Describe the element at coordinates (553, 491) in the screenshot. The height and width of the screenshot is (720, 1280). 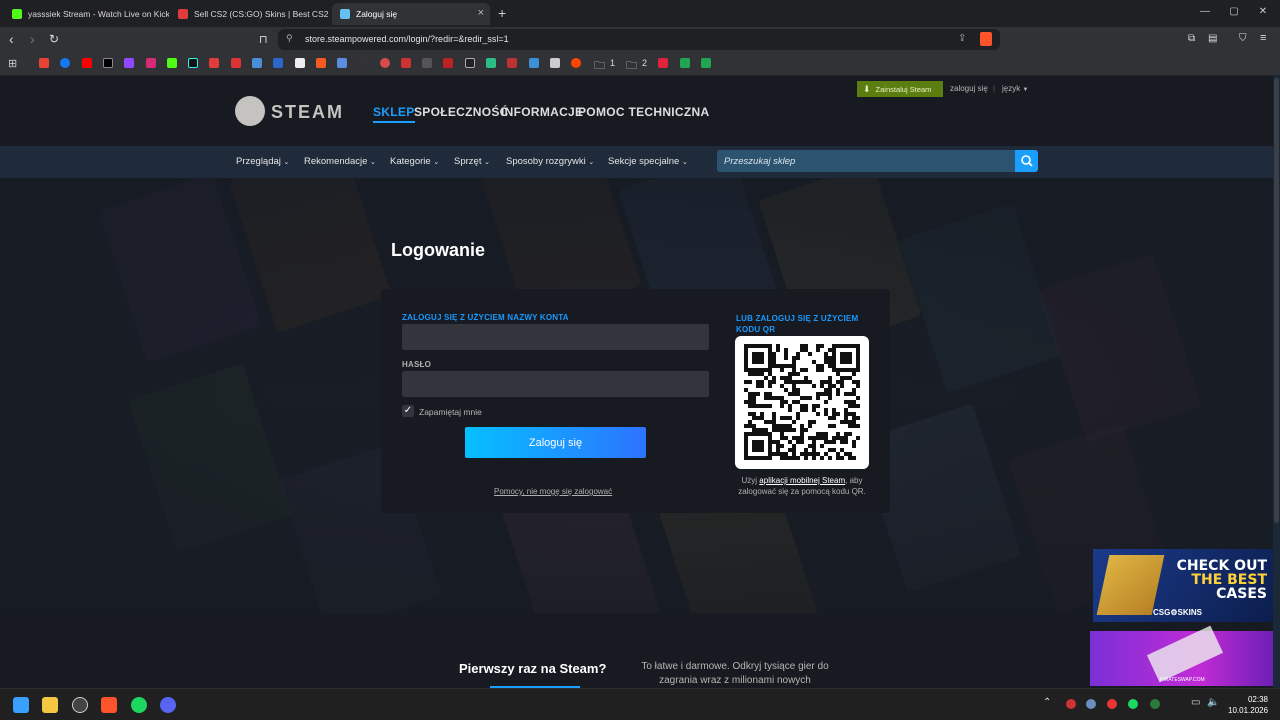
I see `help-cant-sign-in-link: Pomocy, nie mogę się zalogować` at that location.